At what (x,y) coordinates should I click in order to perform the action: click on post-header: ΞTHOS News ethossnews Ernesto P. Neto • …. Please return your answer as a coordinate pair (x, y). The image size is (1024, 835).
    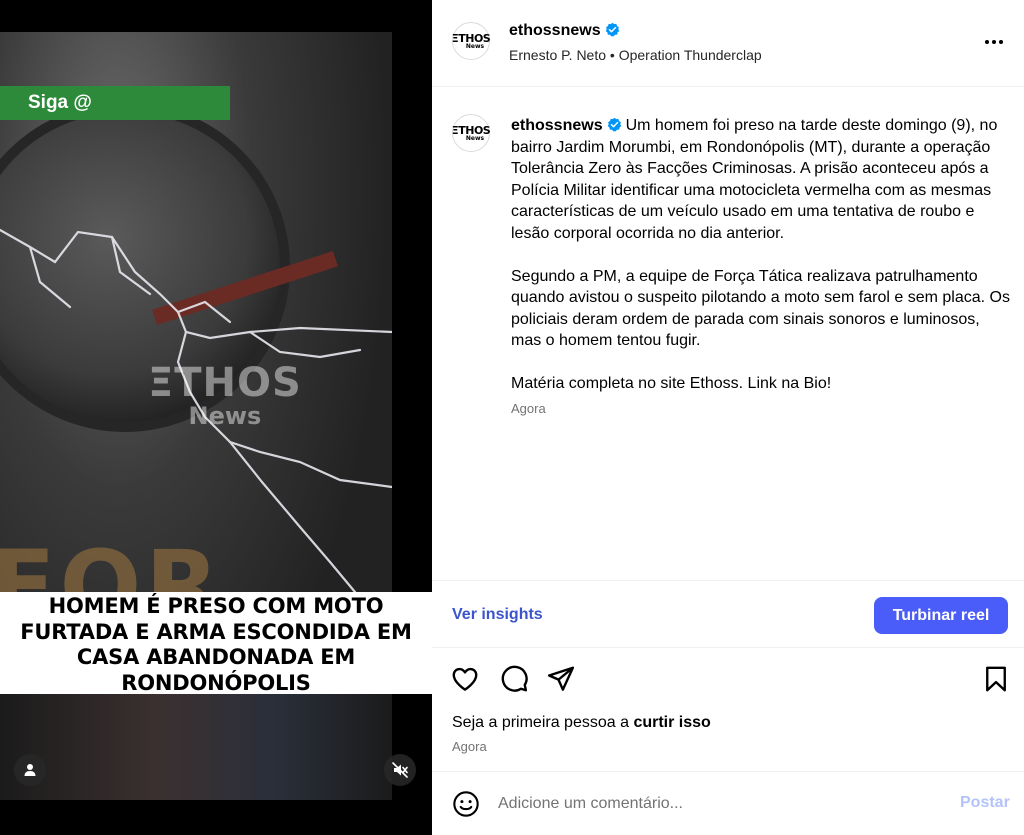
    Looking at the image, I should click on (728, 43).